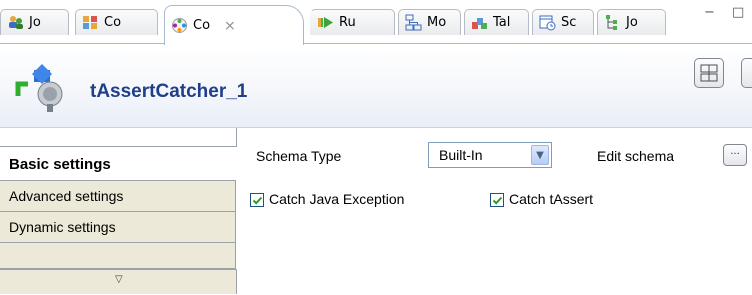 The image size is (752, 295). What do you see at coordinates (479, 22) in the screenshot?
I see `talend-exchange-icon` at bounding box center [479, 22].